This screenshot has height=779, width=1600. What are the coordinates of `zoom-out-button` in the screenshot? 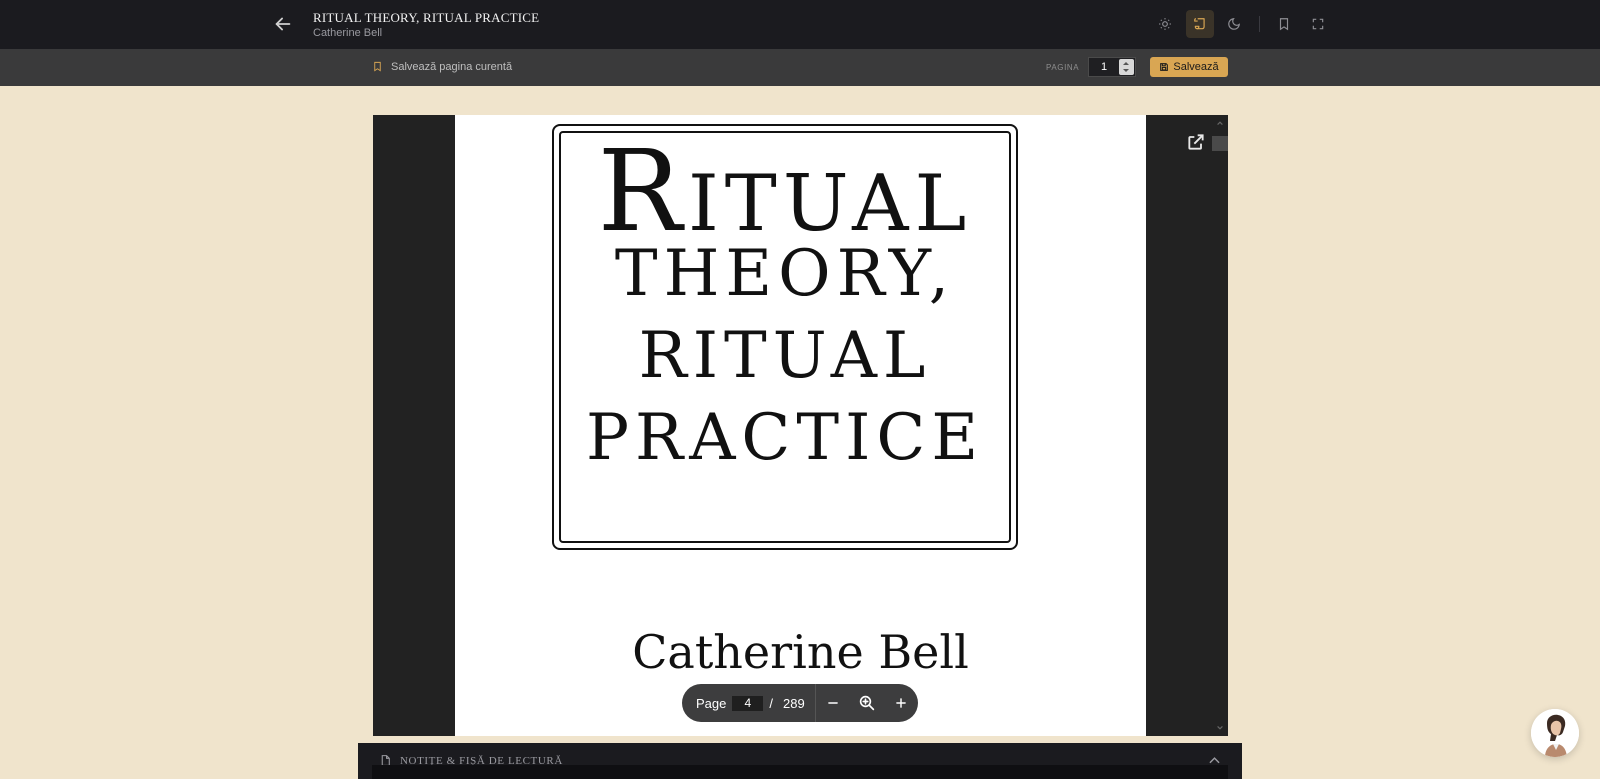 It's located at (833, 703).